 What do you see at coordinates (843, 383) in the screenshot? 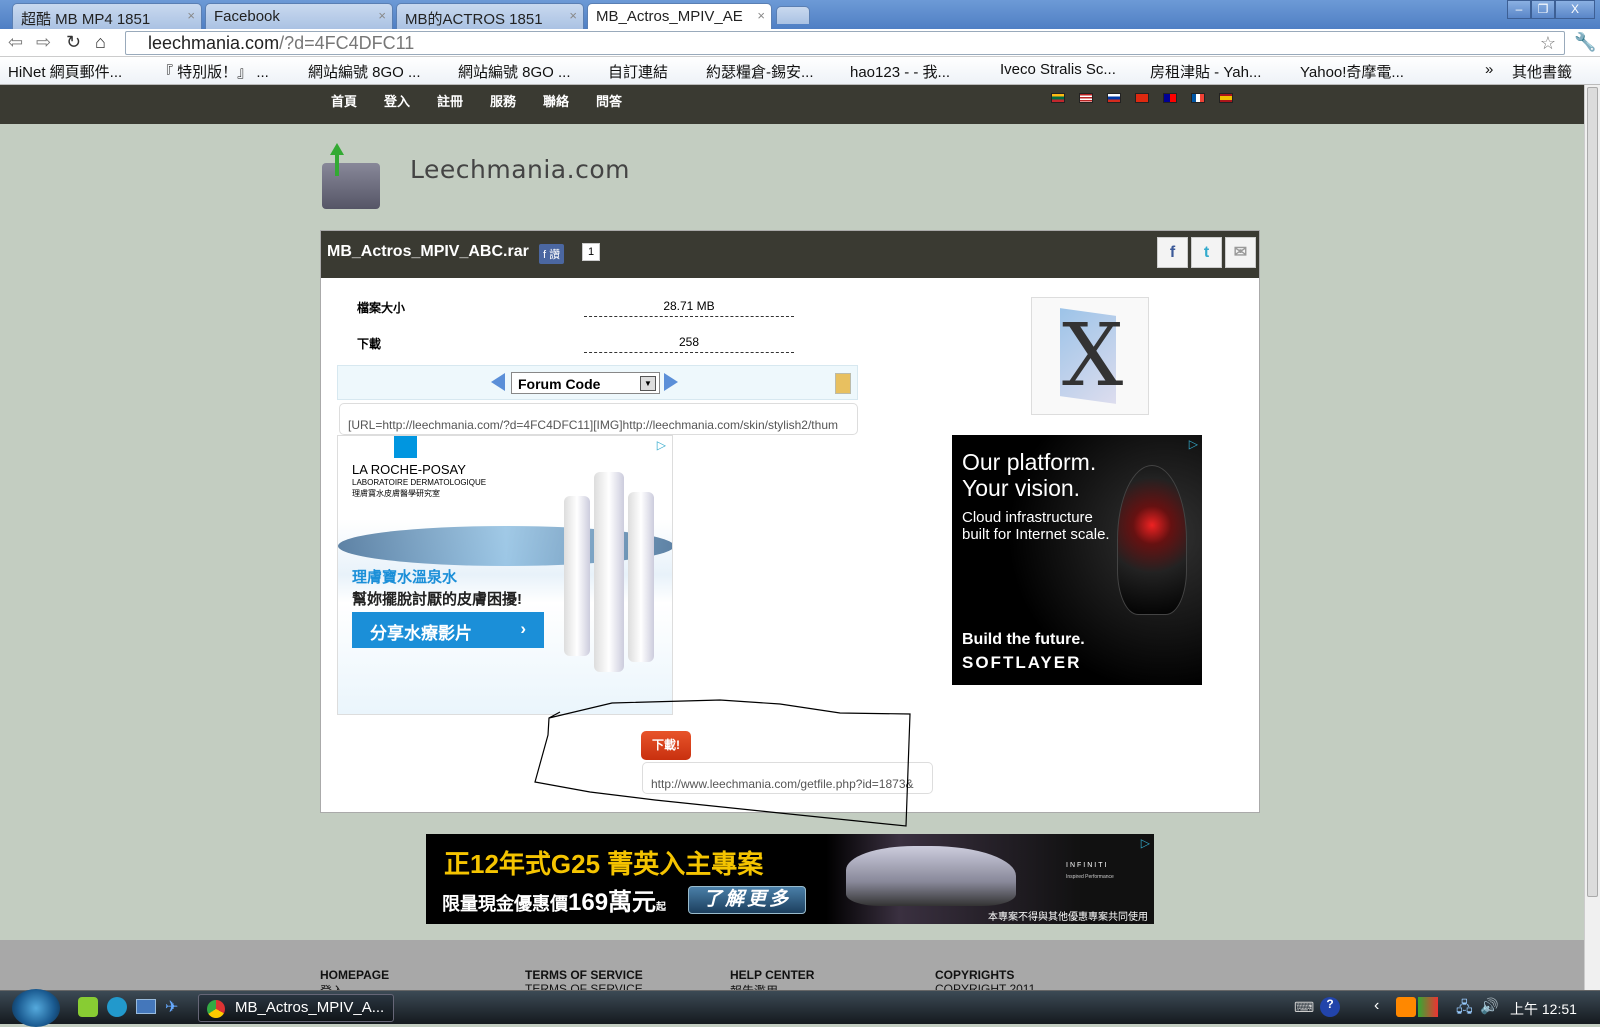
I see `clipboard-icon` at bounding box center [843, 383].